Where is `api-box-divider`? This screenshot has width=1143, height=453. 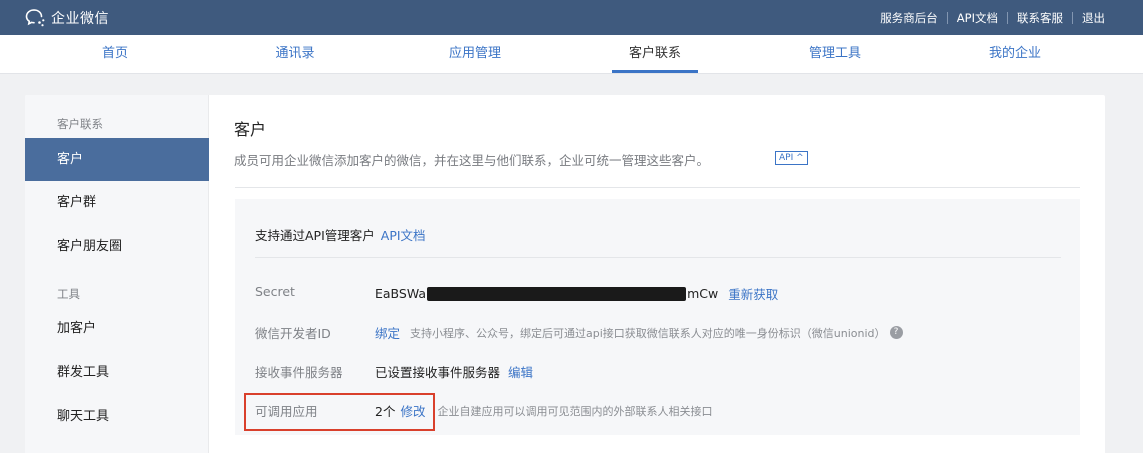
api-box-divider is located at coordinates (658, 257).